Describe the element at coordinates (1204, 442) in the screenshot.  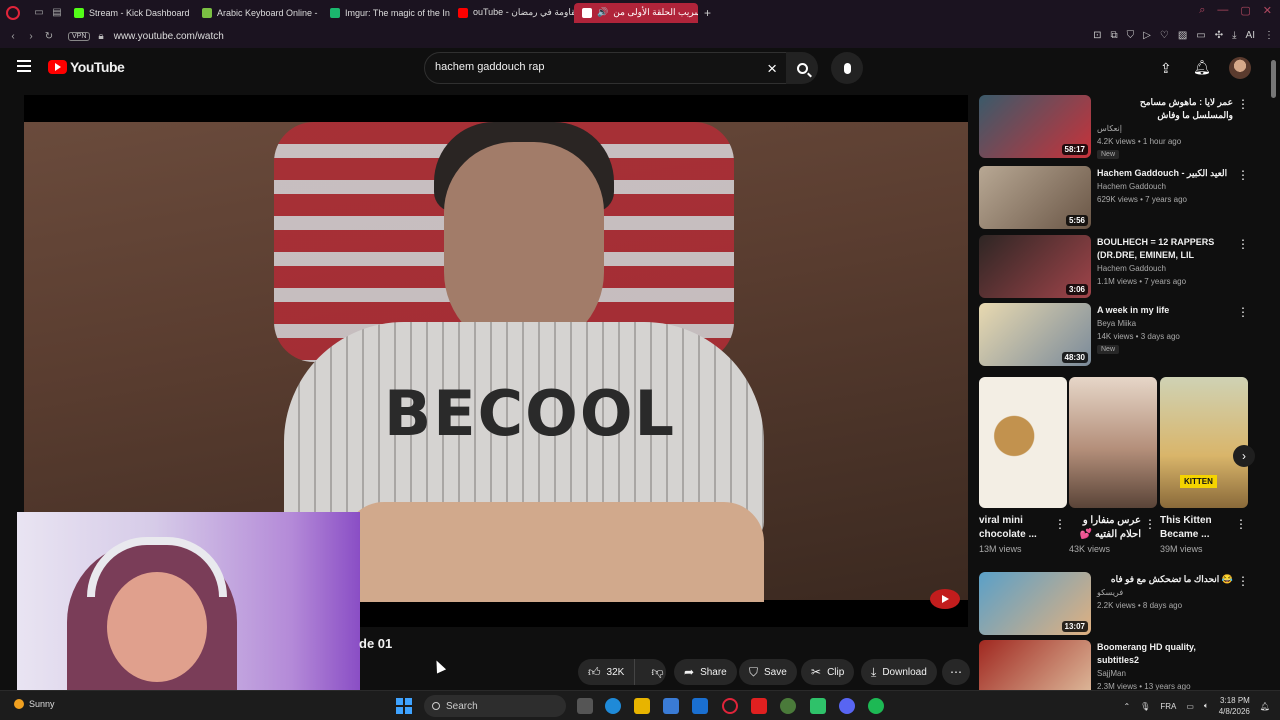
I see `short-thumbnail: KITTEN` at that location.